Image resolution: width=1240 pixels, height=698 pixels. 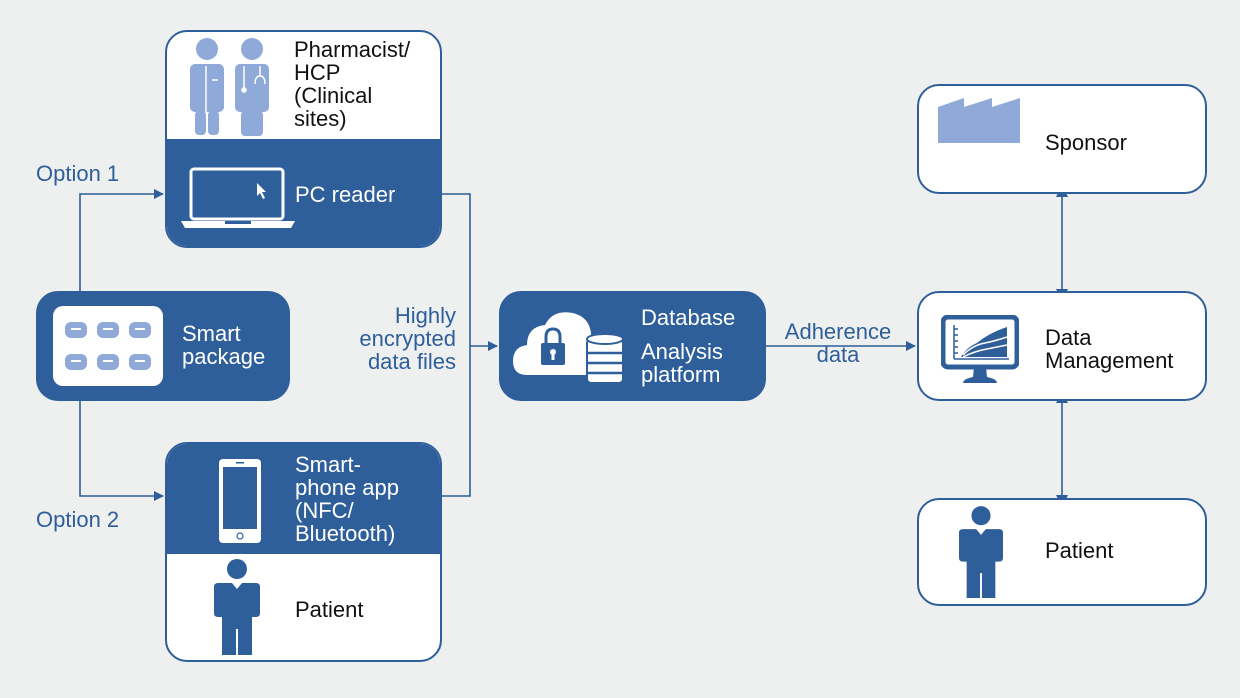 I want to click on analysis-platform-label: Analysis platform, so click(x=682, y=363).